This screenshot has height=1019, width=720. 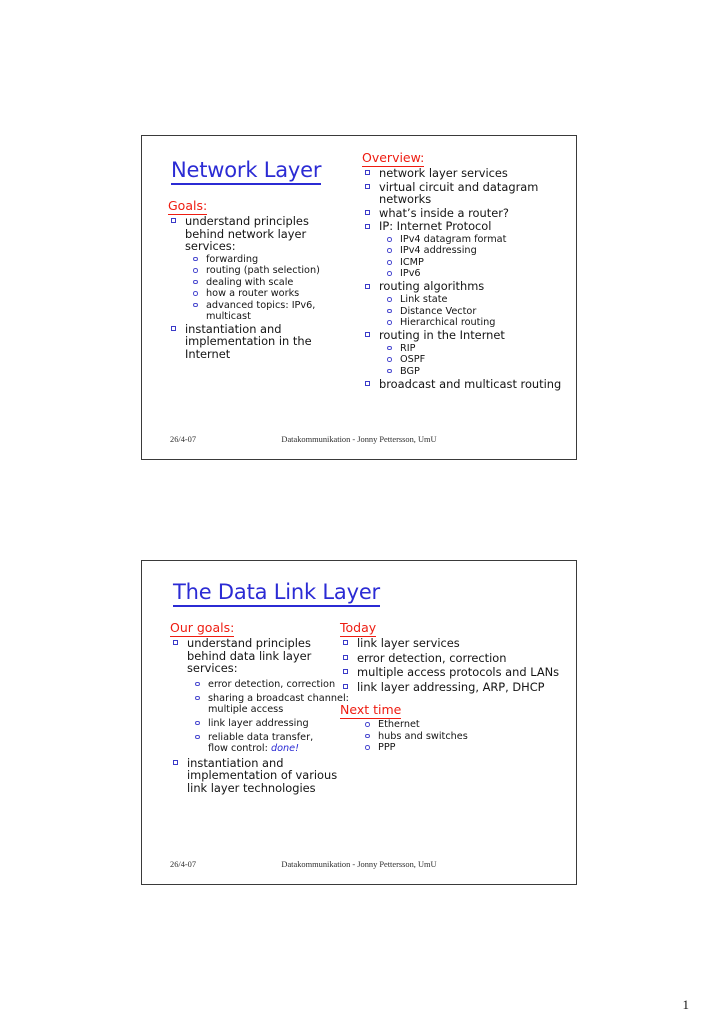 What do you see at coordinates (232, 259) in the screenshot?
I see `list-item-label: forwarding` at bounding box center [232, 259].